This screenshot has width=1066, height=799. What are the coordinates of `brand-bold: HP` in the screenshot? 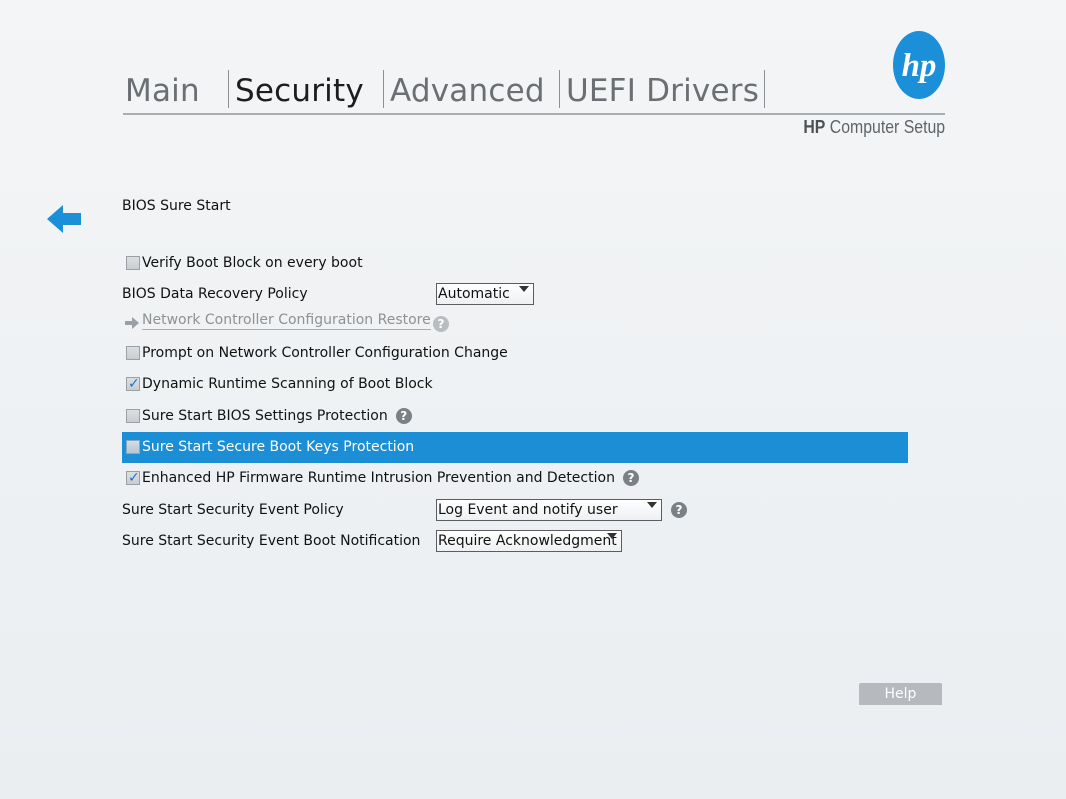 It's located at (814, 127).